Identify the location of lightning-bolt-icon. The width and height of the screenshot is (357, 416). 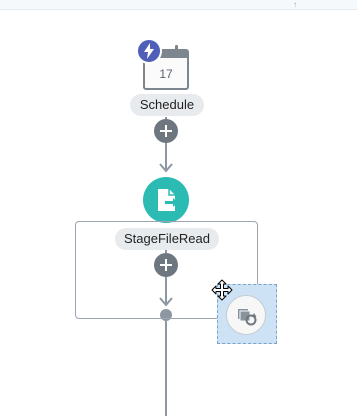
(149, 51).